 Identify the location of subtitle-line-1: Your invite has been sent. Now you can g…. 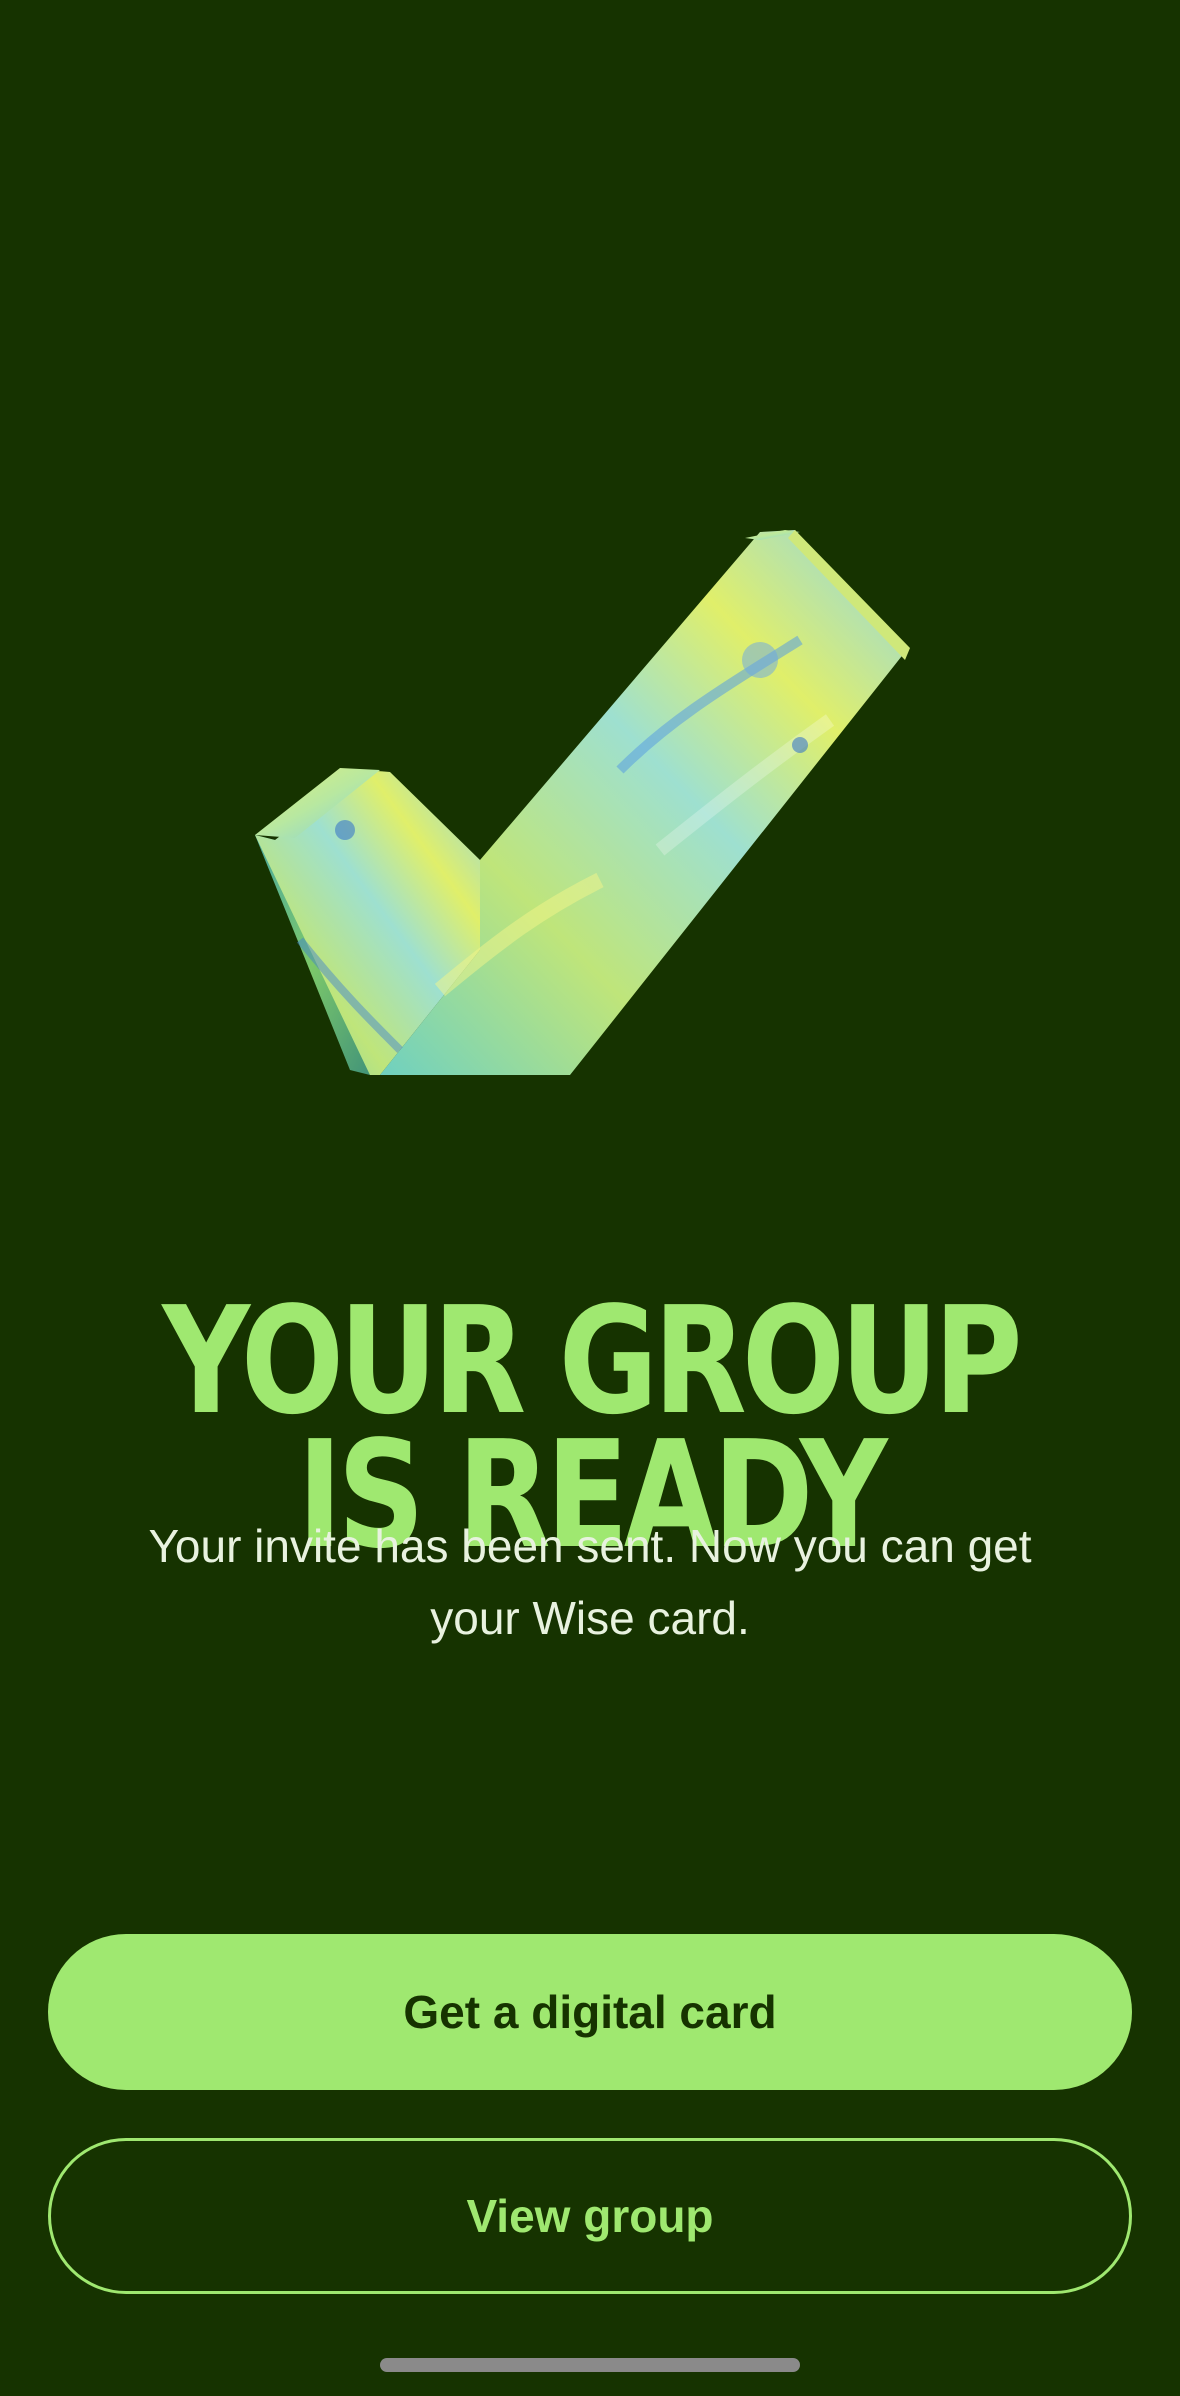
(590, 1546).